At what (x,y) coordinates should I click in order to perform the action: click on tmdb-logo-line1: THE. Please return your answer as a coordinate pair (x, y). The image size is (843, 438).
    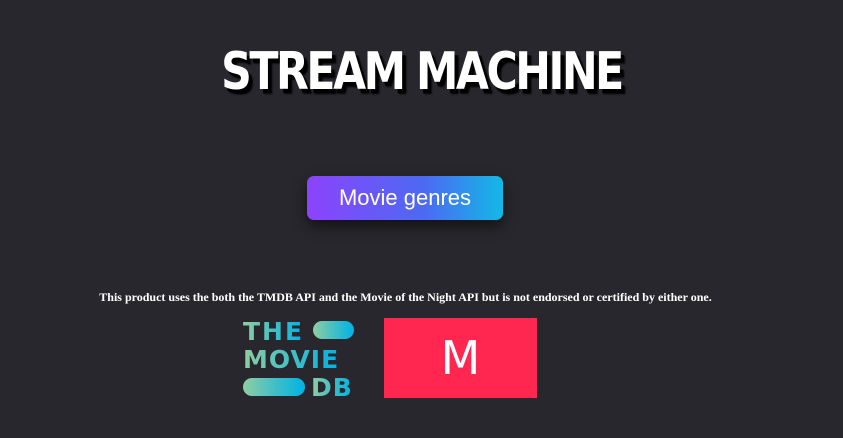
    Looking at the image, I should click on (273, 332).